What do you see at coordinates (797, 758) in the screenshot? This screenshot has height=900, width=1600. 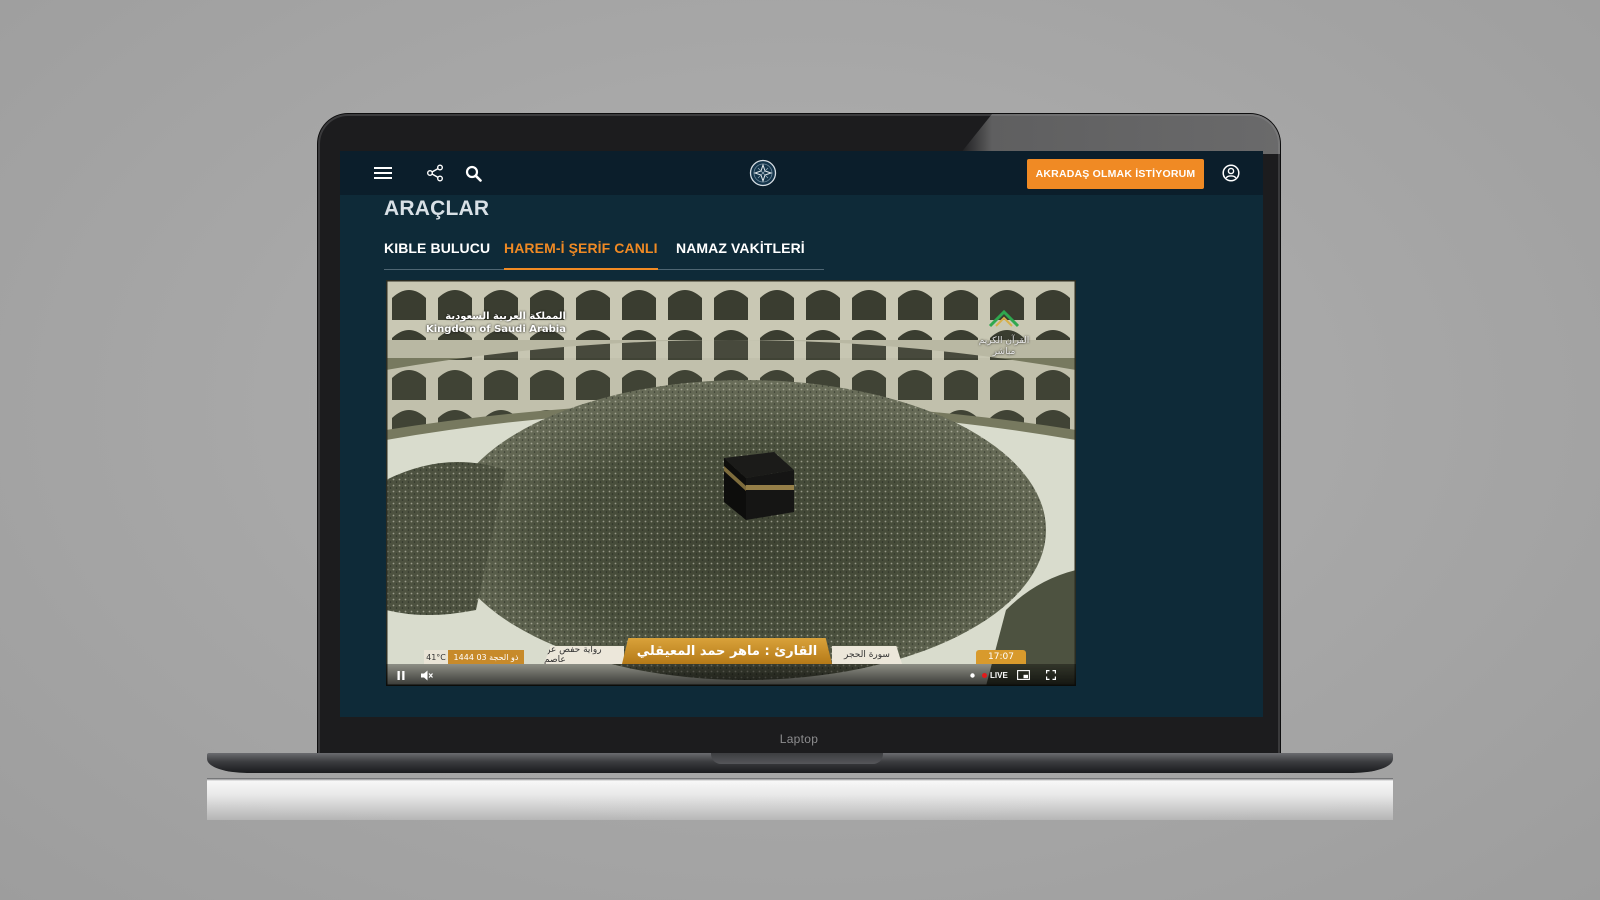 I see `laptop-base-notch` at bounding box center [797, 758].